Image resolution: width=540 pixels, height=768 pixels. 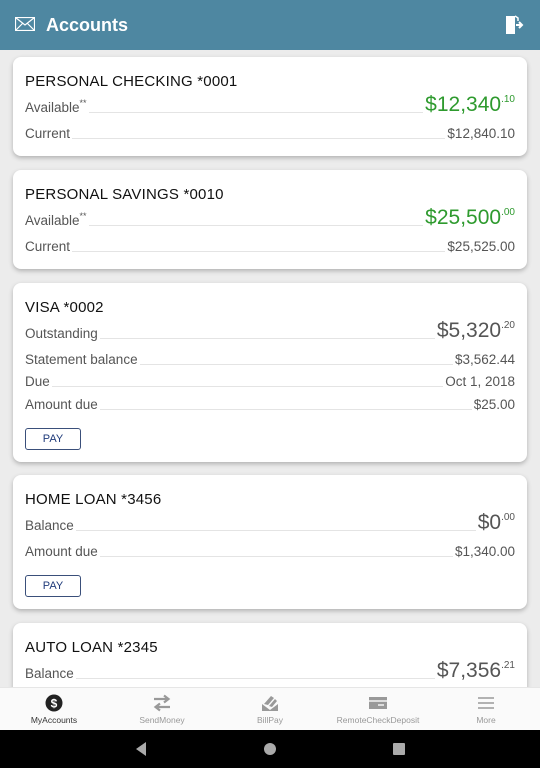 What do you see at coordinates (470, 217) in the screenshot?
I see `available-balance: $25,500.00` at bounding box center [470, 217].